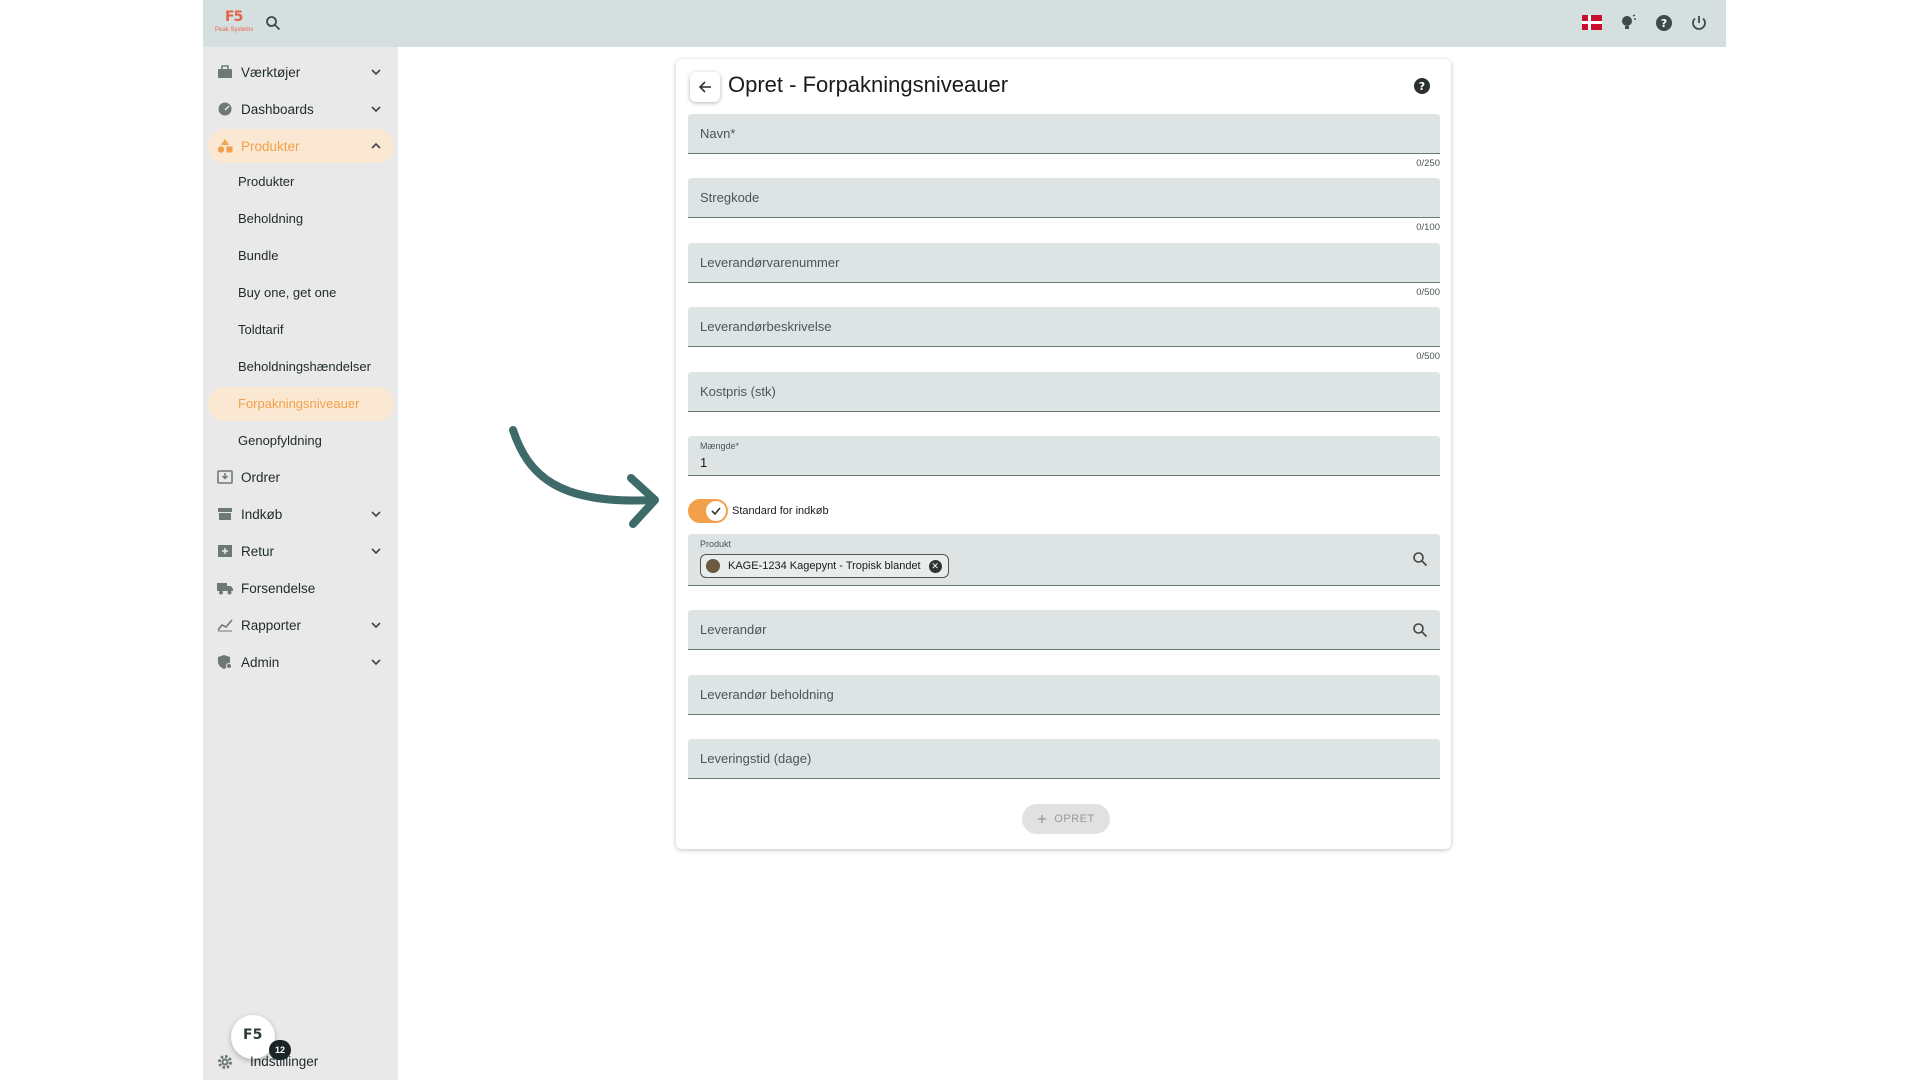  What do you see at coordinates (1064, 630) in the screenshot?
I see `leverandor-field: Leverandør` at bounding box center [1064, 630].